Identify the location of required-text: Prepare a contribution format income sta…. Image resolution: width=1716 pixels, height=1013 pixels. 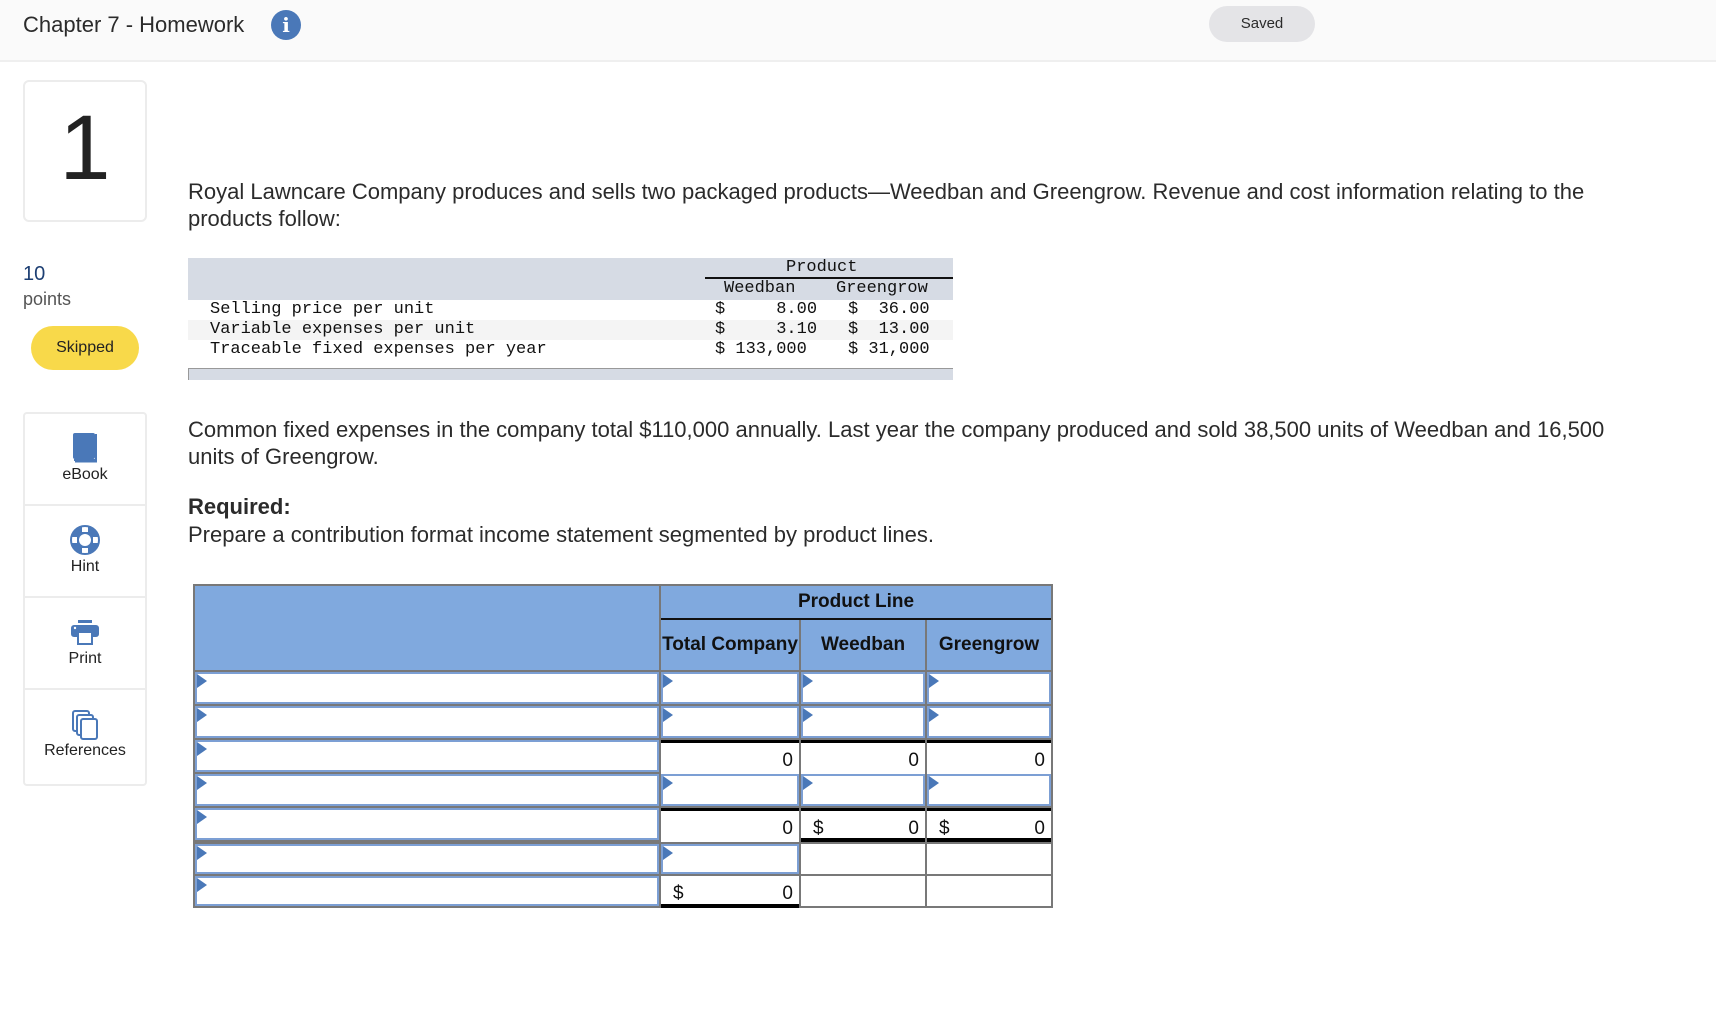
(561, 534).